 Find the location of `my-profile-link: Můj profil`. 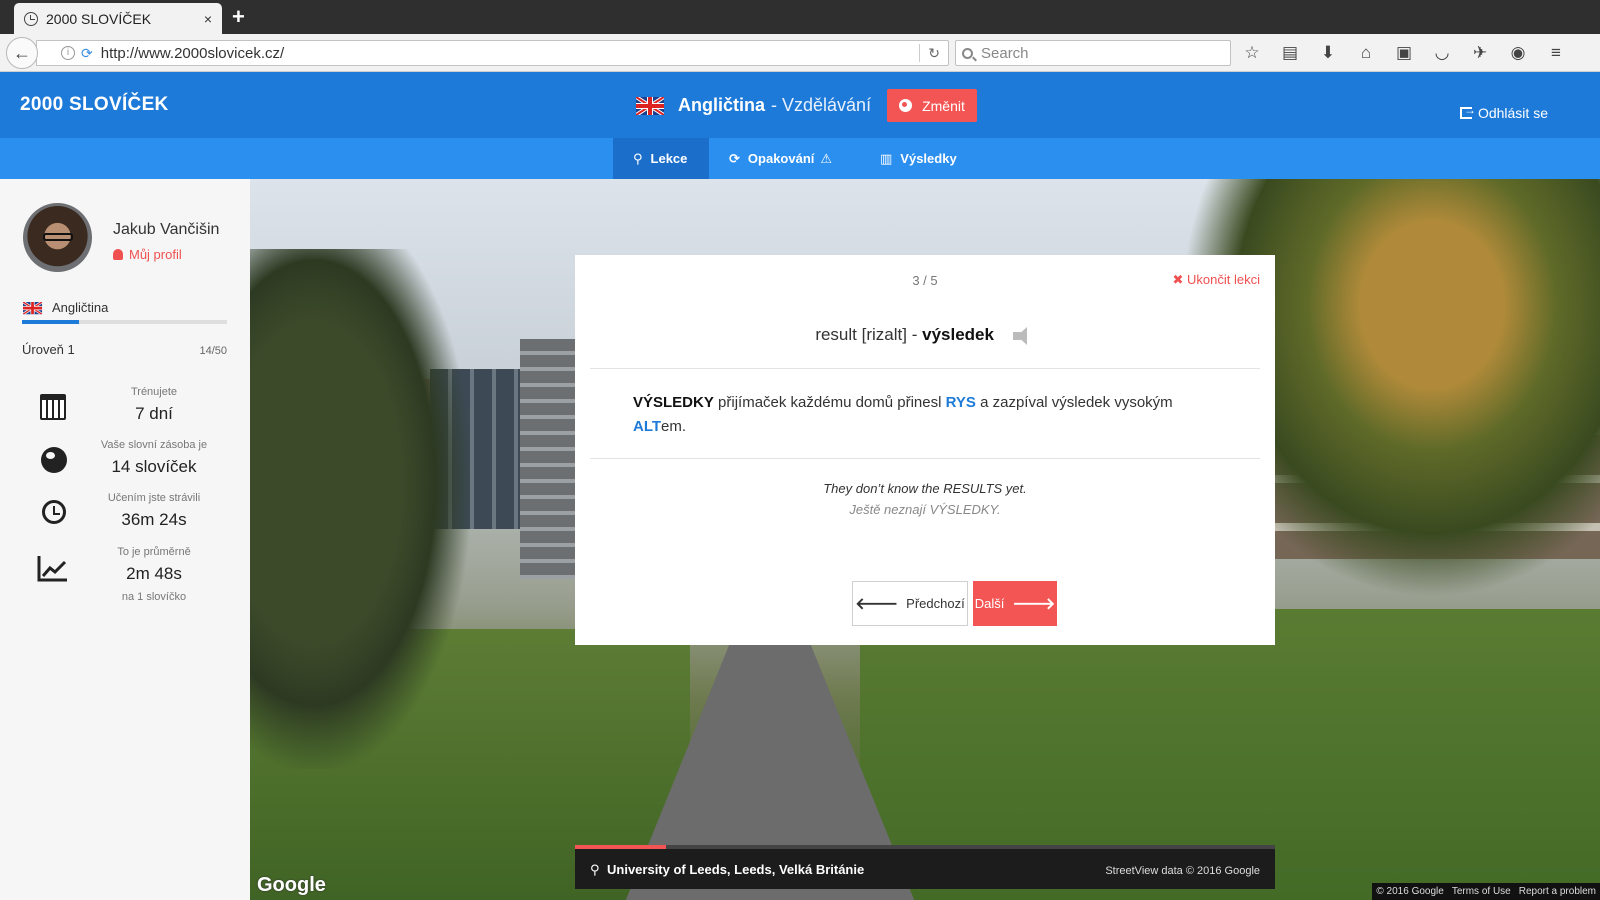

my-profile-link: Můj profil is located at coordinates (147, 254).